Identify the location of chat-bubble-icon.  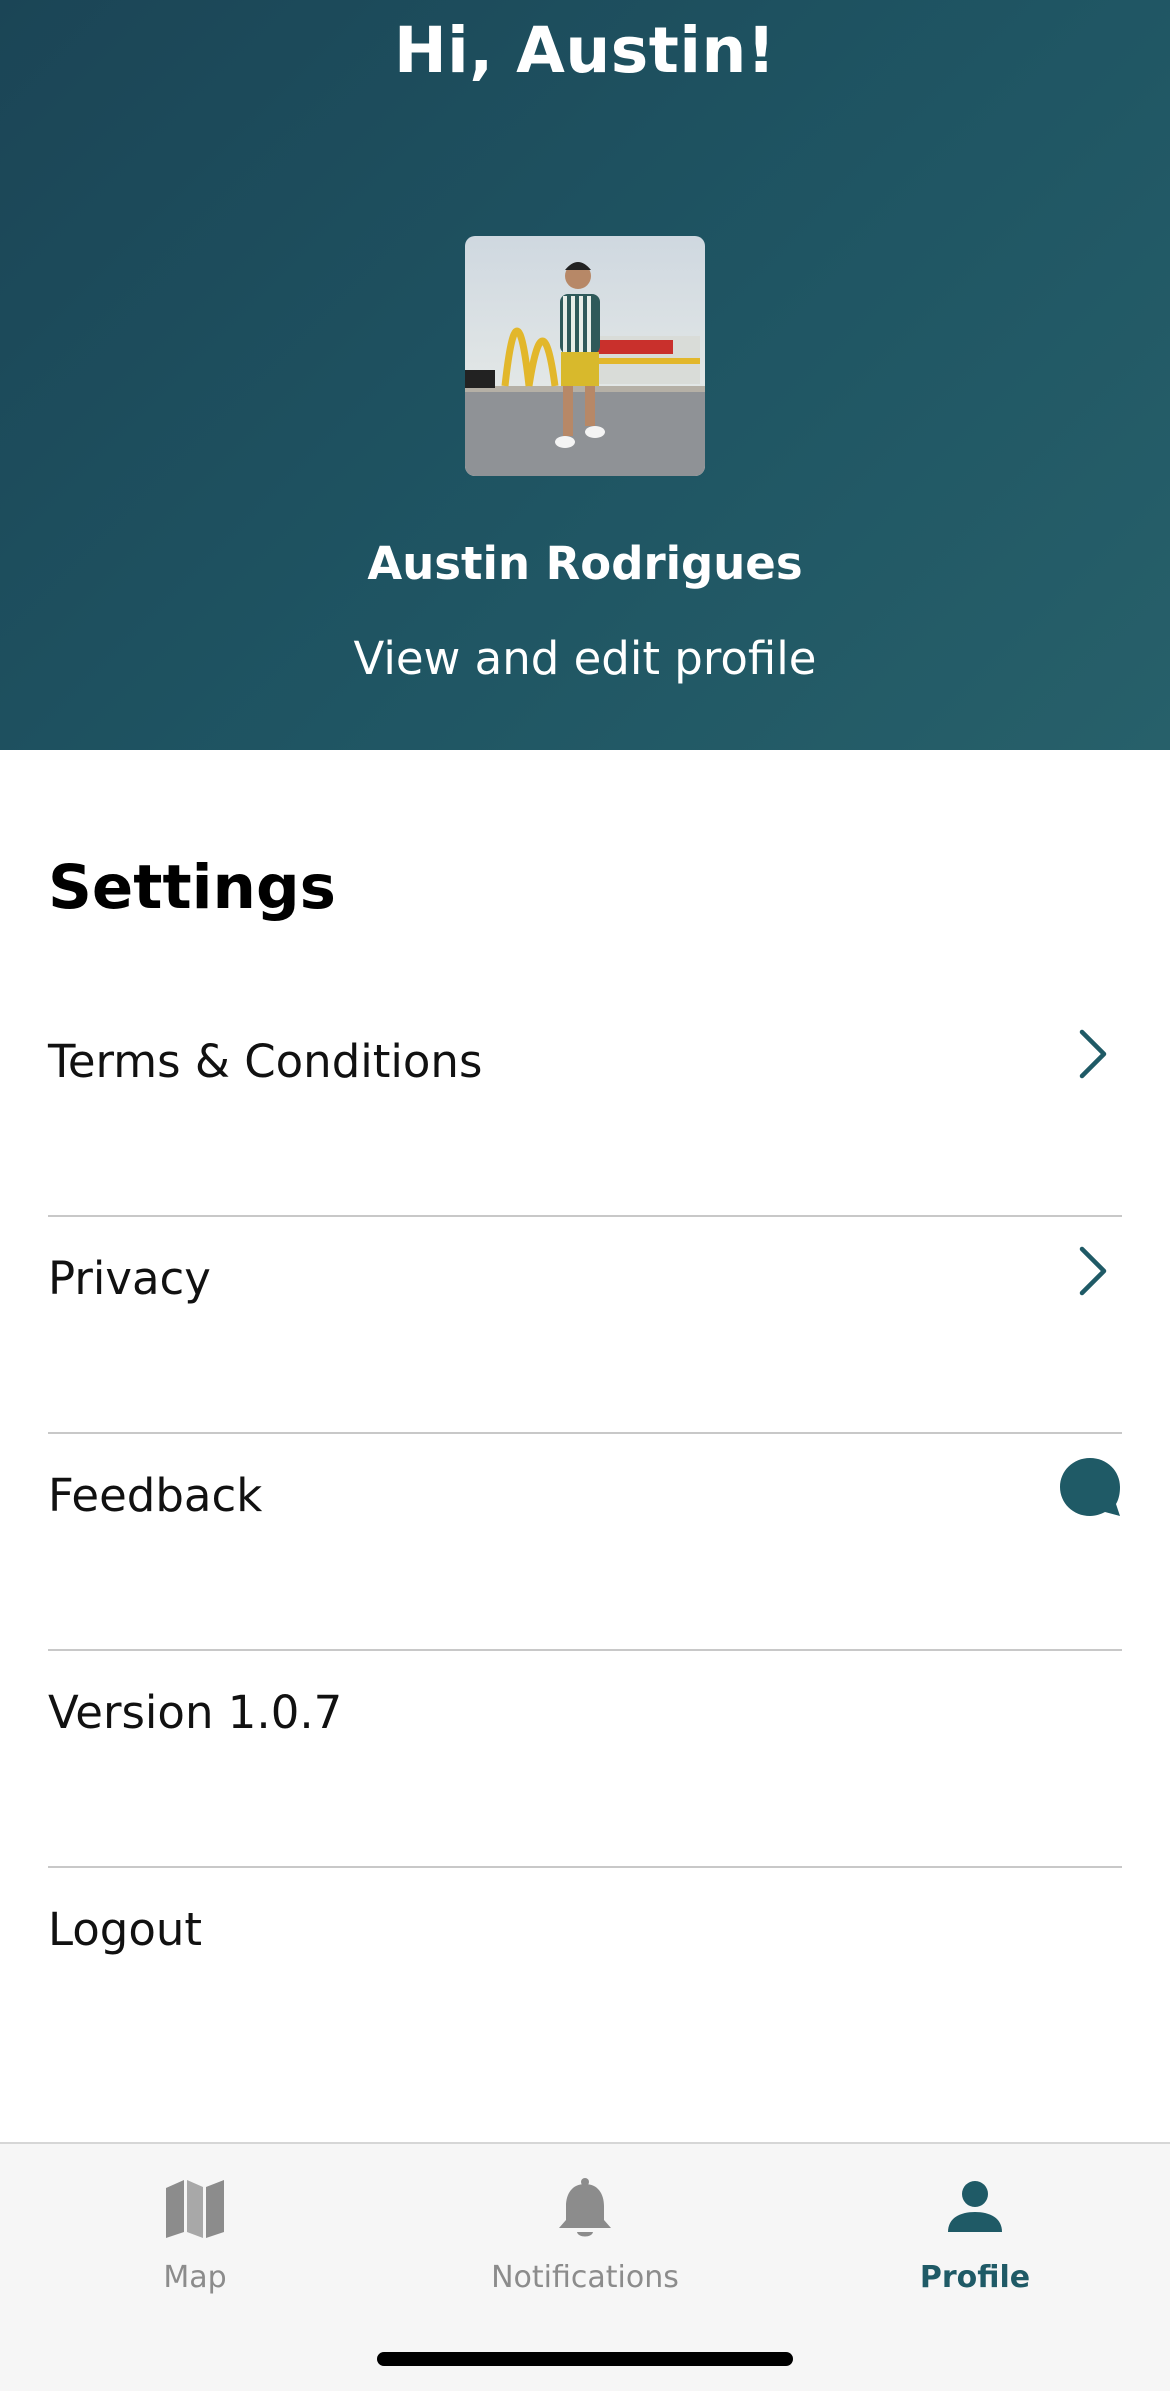
(1090, 1487).